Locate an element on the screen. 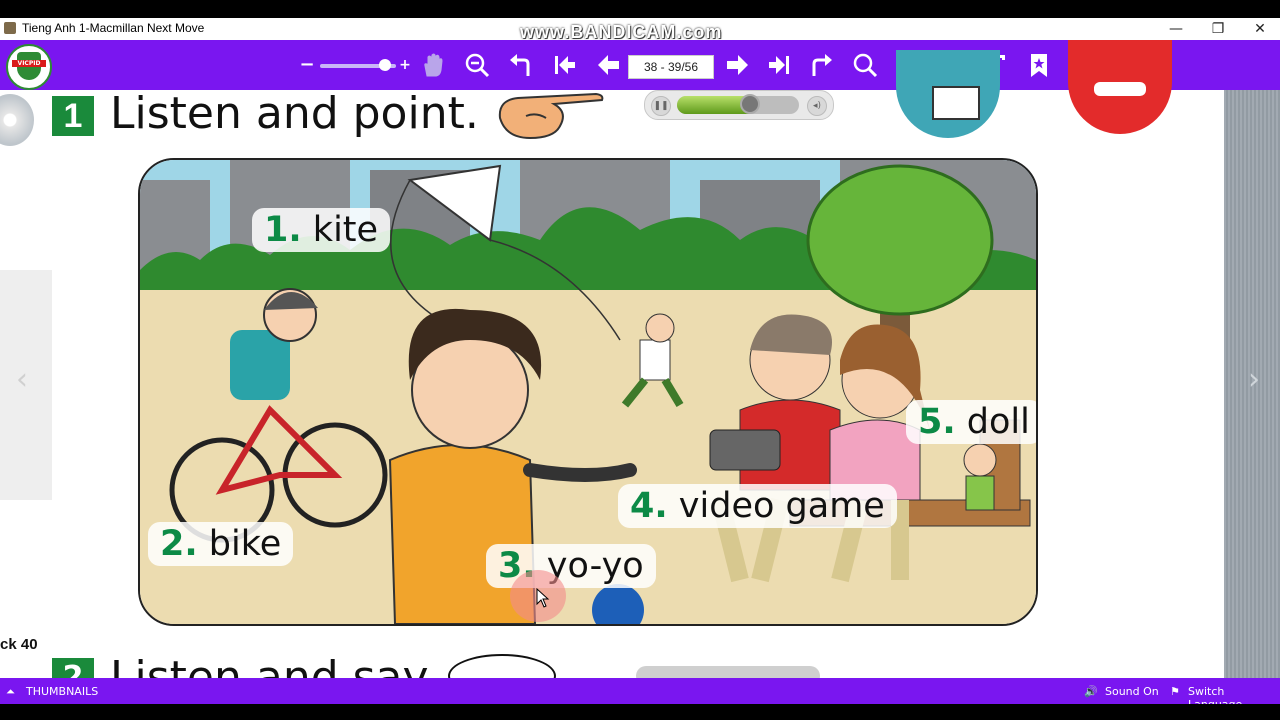  next-page-icon is located at coordinates (737, 65).